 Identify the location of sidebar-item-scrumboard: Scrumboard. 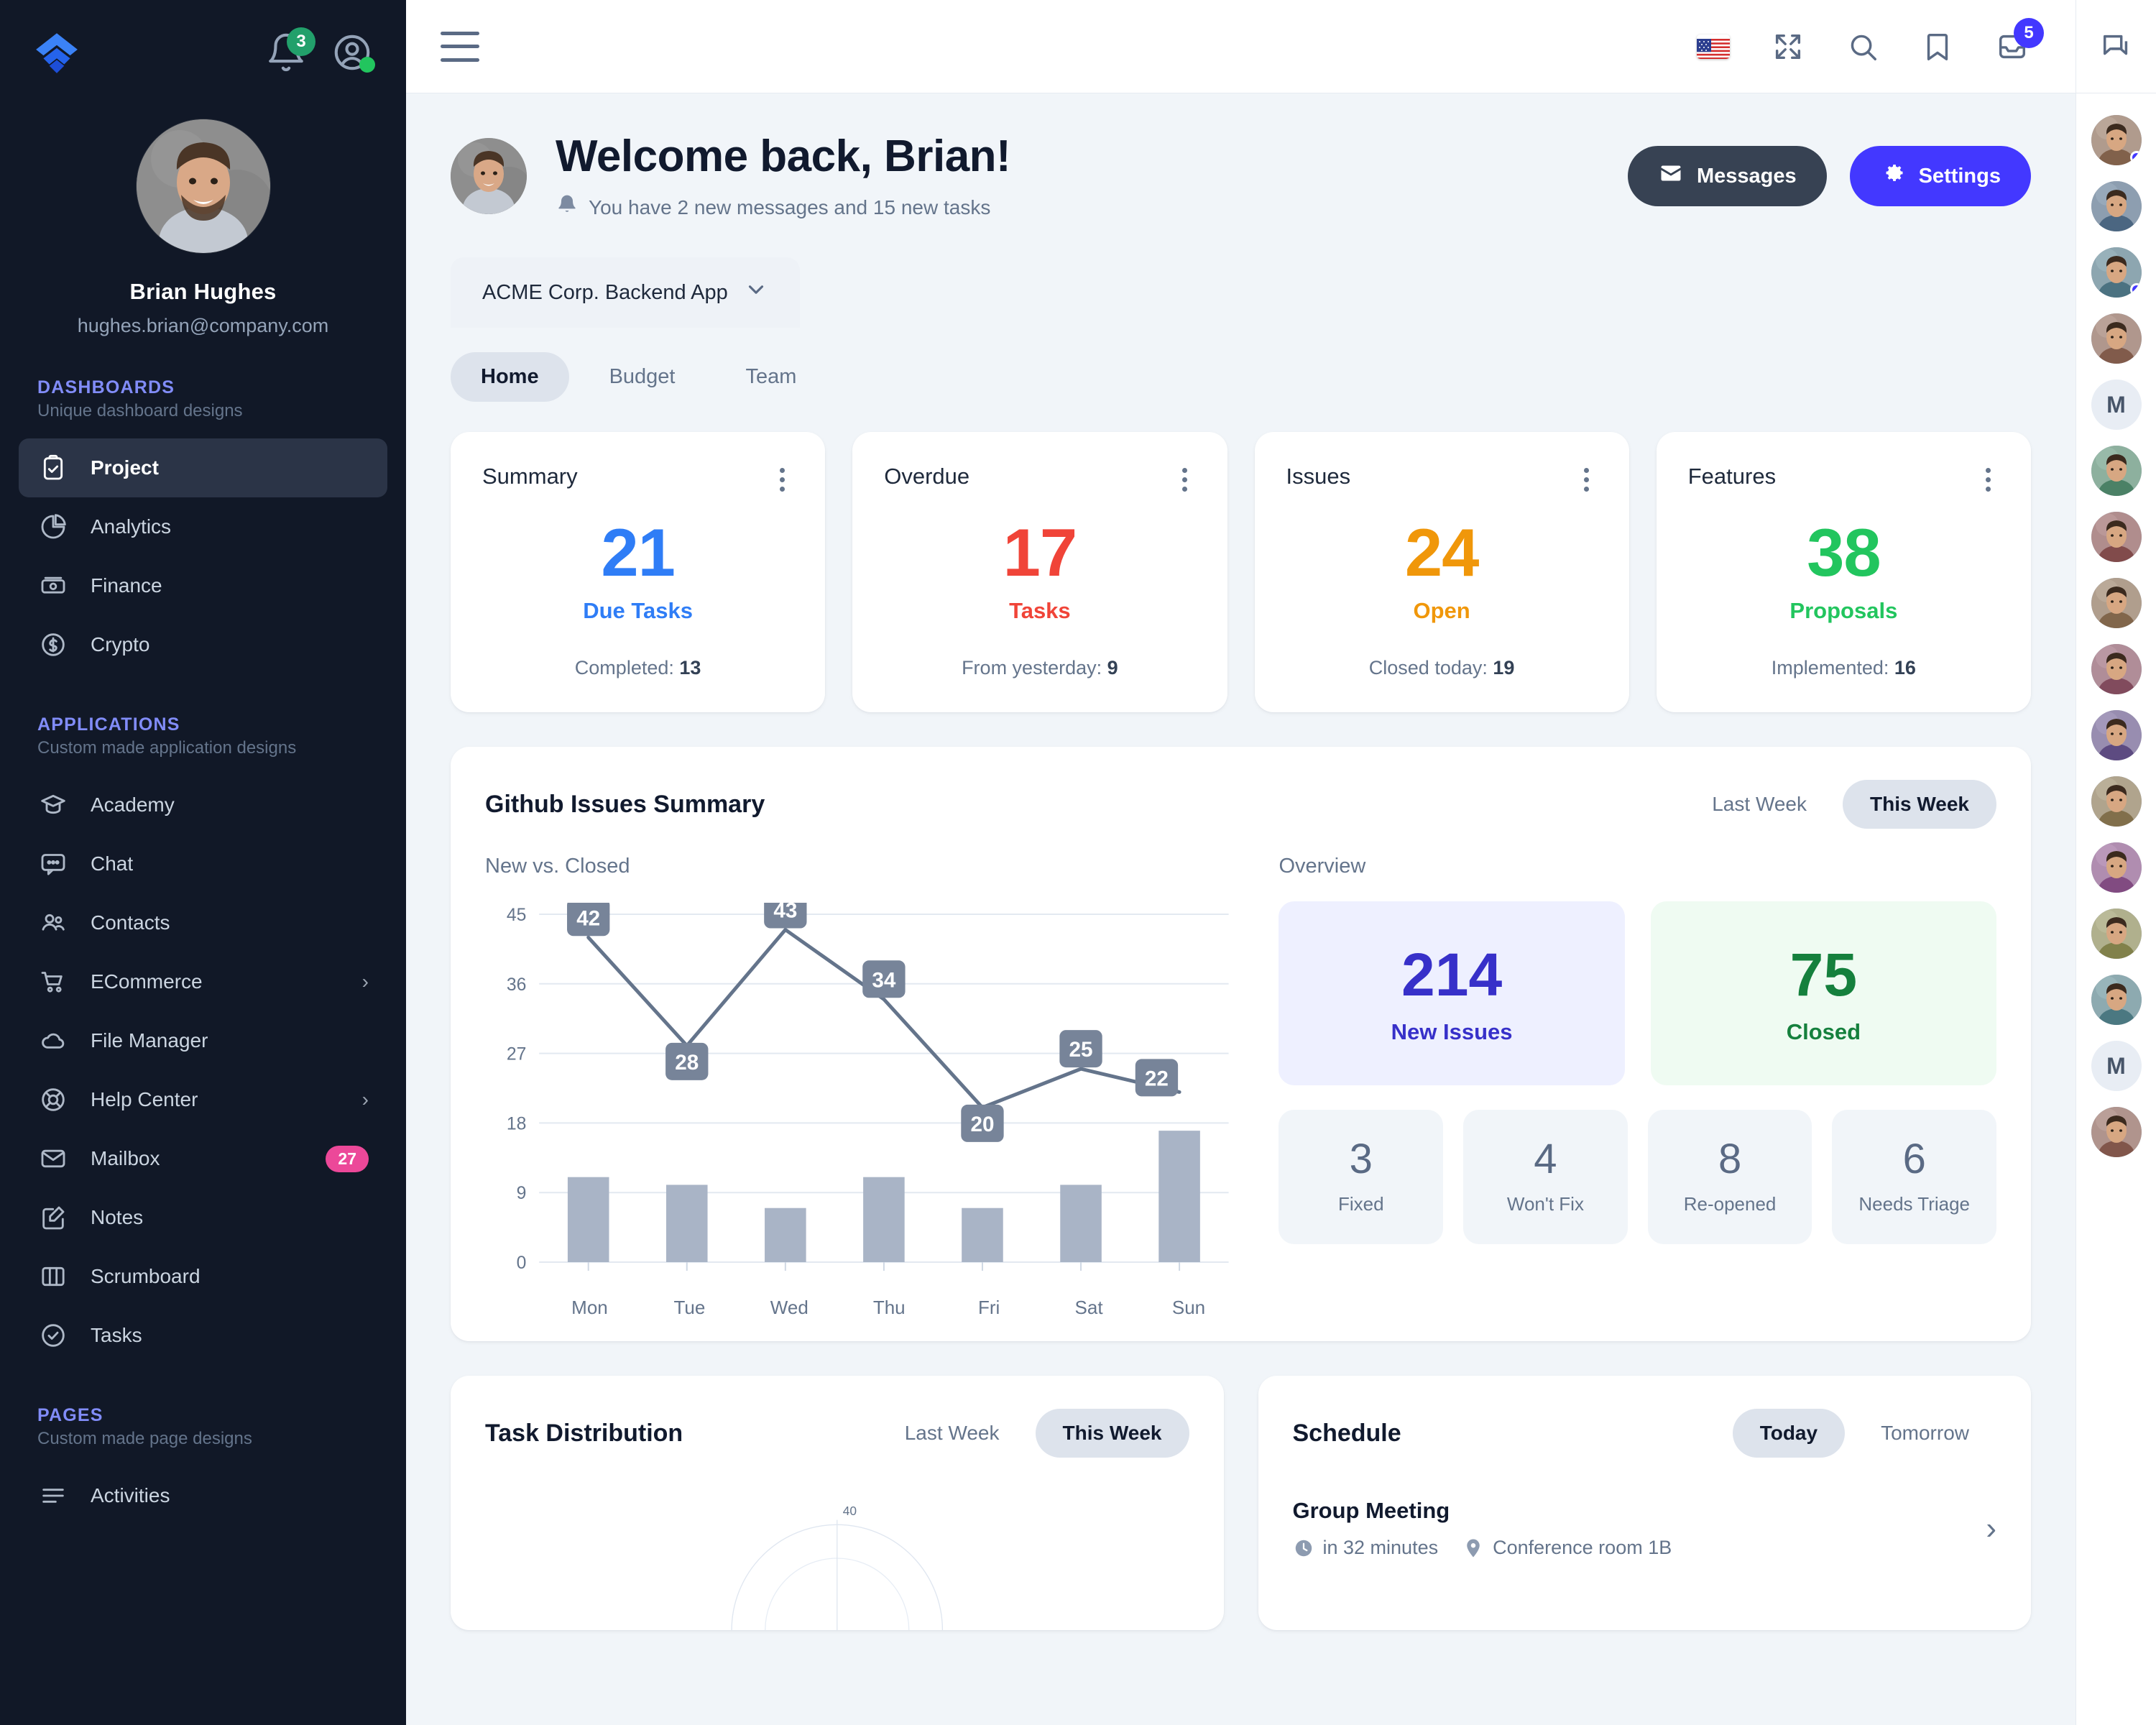
(203, 1276).